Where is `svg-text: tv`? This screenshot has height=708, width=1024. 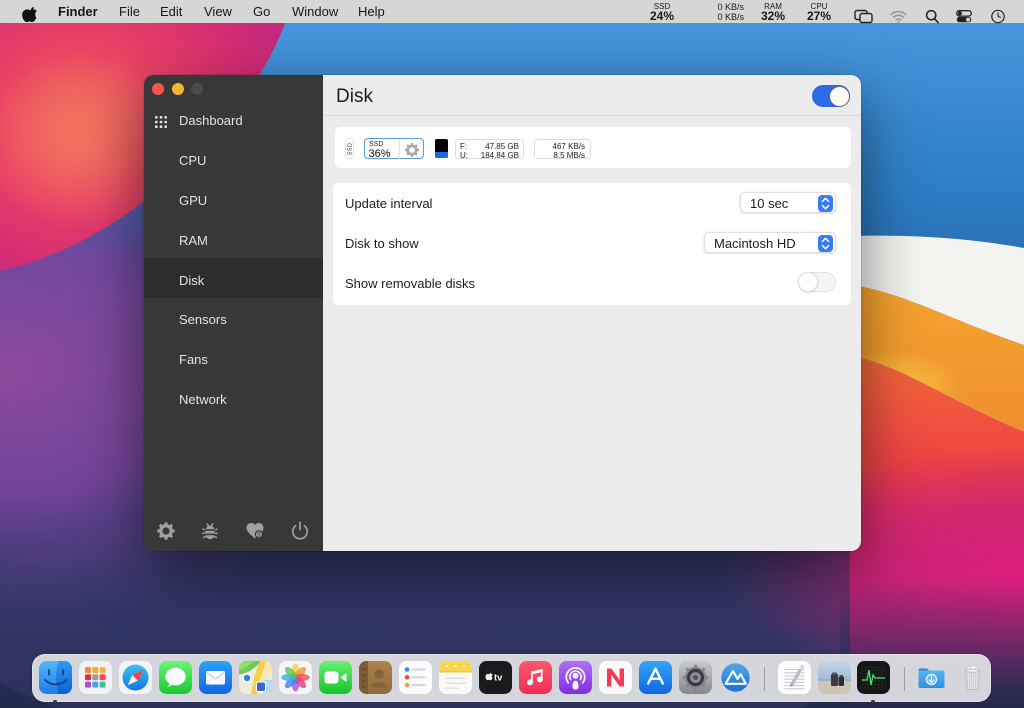
svg-text: tv is located at coordinates (498, 678).